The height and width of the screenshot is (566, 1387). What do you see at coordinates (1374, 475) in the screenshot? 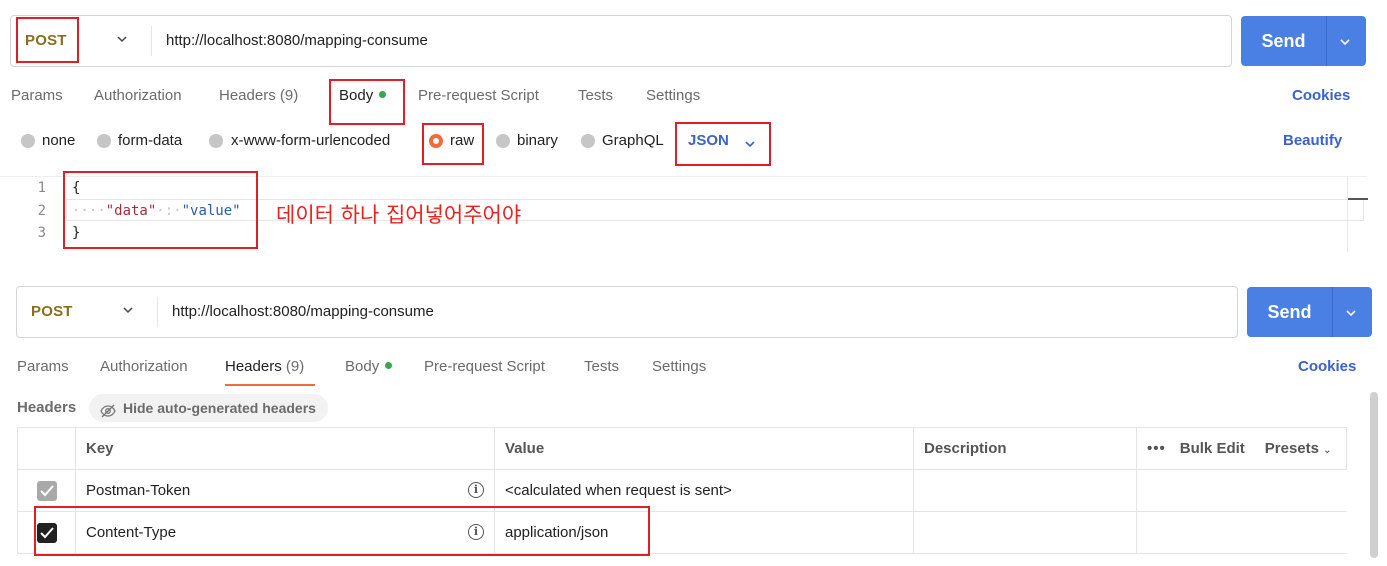
I see `page-scrollbar` at bounding box center [1374, 475].